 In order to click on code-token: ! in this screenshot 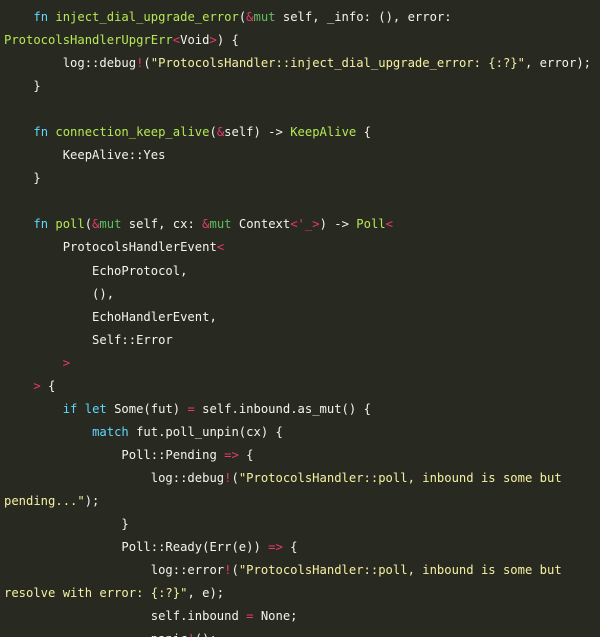, I will do `click(190, 634)`.